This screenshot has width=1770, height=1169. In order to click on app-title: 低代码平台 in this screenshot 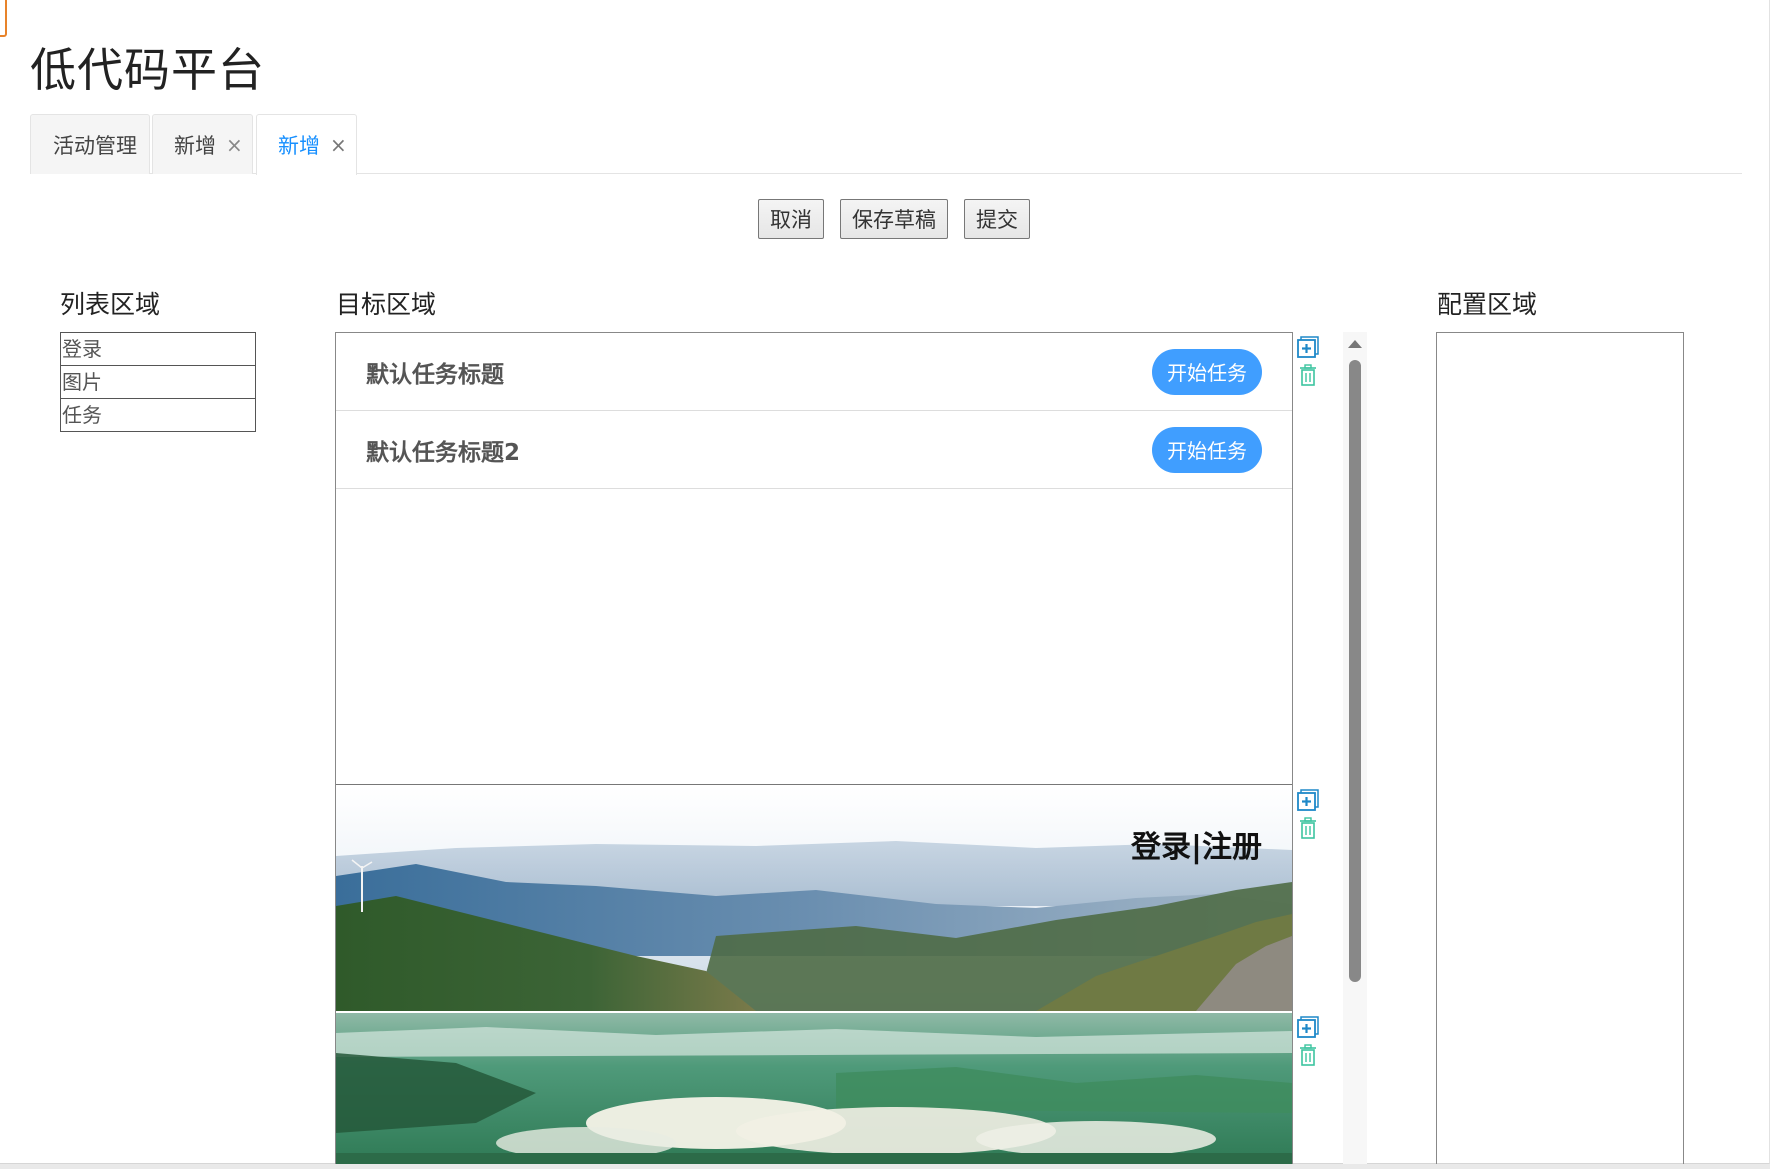, I will do `click(147, 70)`.